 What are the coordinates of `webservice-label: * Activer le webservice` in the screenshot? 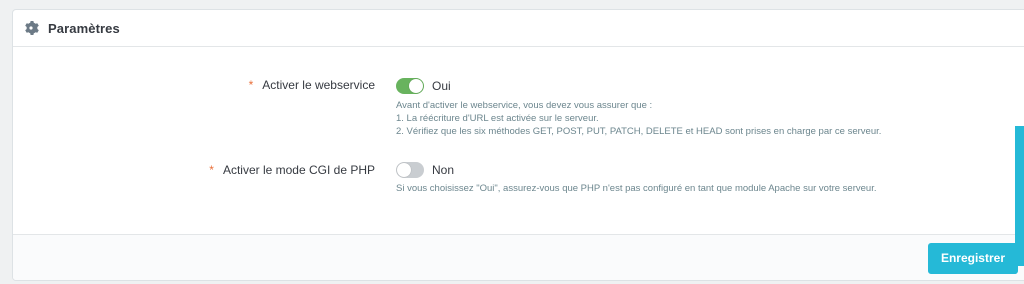 It's located at (312, 85).